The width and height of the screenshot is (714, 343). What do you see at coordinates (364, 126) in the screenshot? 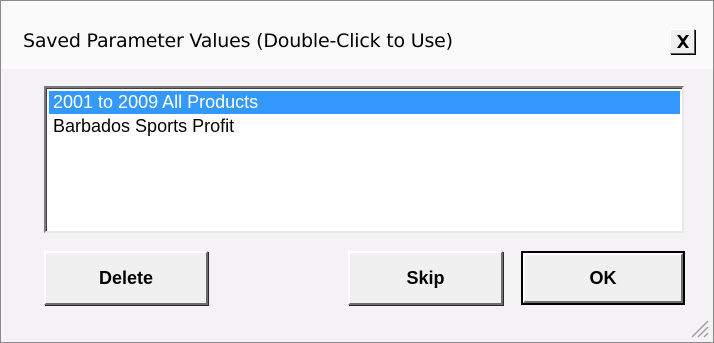
I see `list-item: Barbados Sports Profit` at bounding box center [364, 126].